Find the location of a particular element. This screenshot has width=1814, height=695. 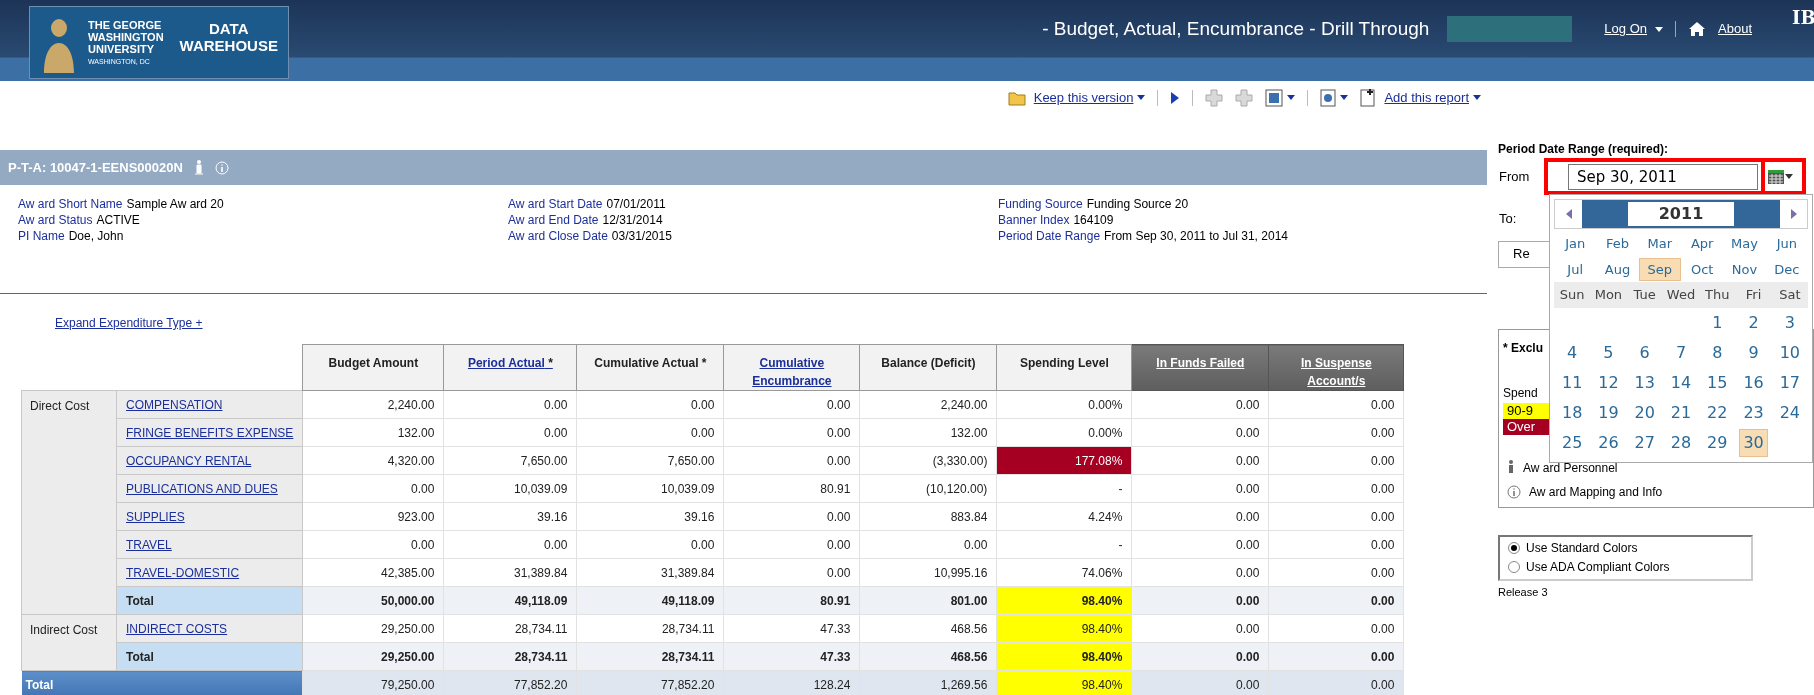

value-cell: 923.00 is located at coordinates (373, 516).